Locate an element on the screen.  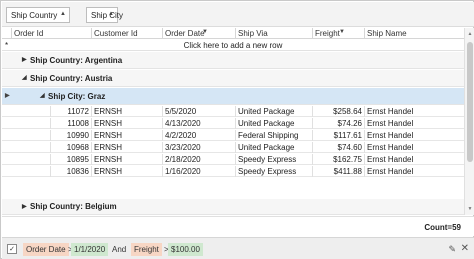
cell-freight: $117.61 is located at coordinates (338, 135).